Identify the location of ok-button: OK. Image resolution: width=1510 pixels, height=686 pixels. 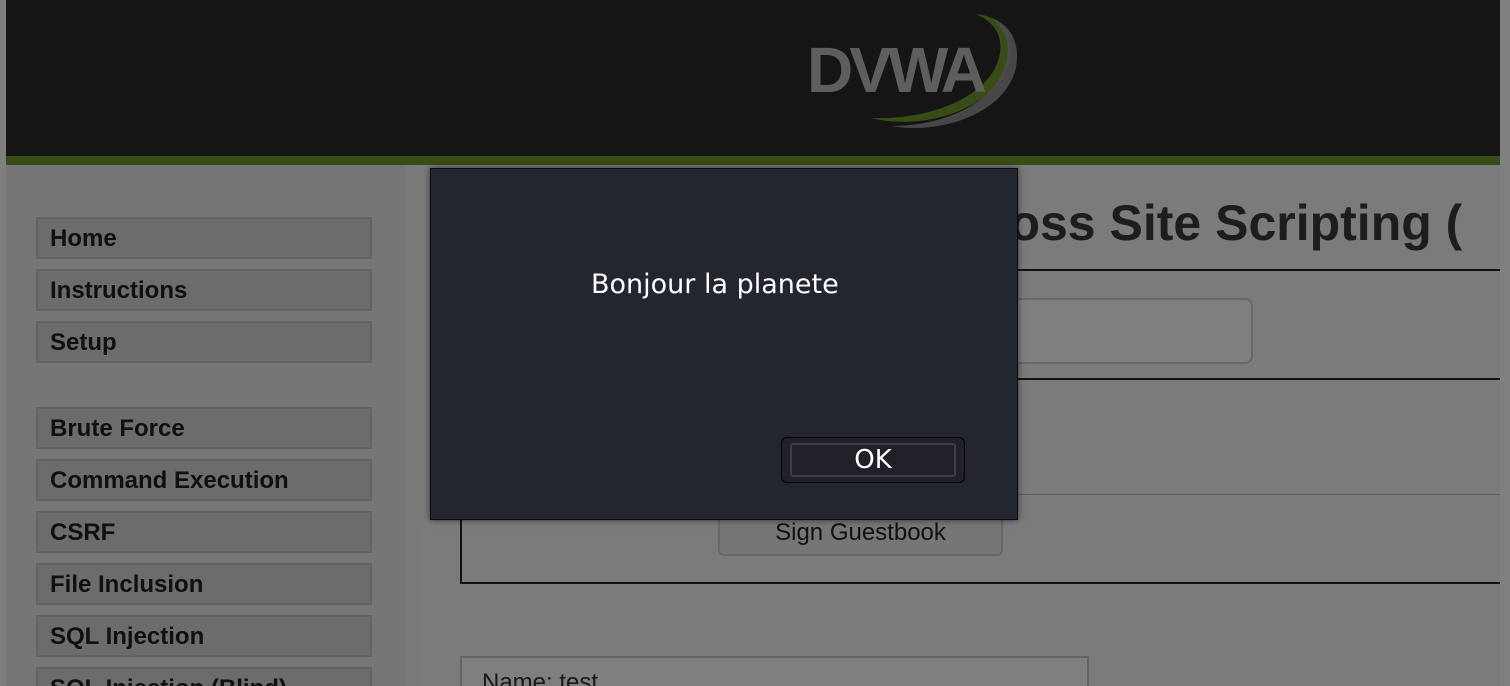
(873, 460).